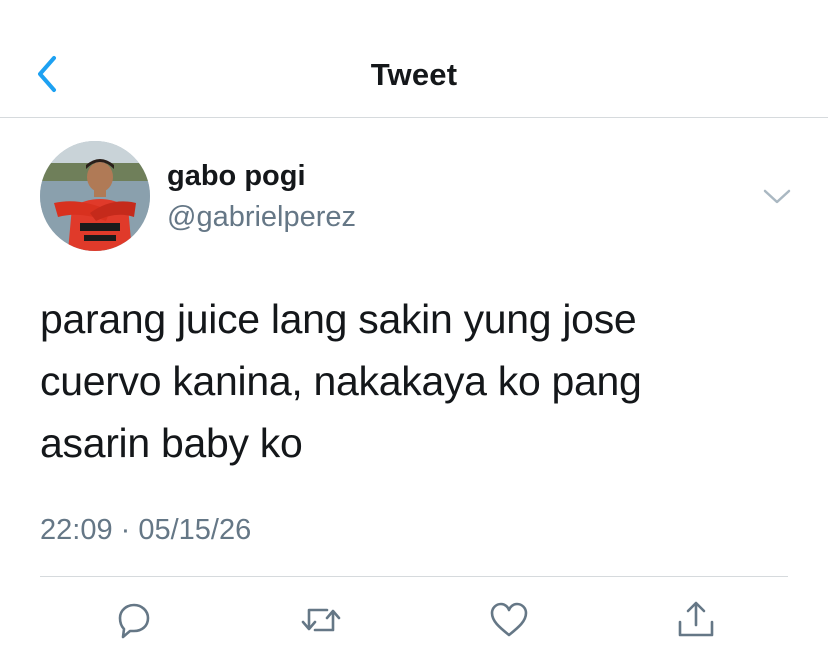 The image size is (828, 664). Describe the element at coordinates (261, 217) in the screenshot. I see `author-handle: @gabrielperez` at that location.